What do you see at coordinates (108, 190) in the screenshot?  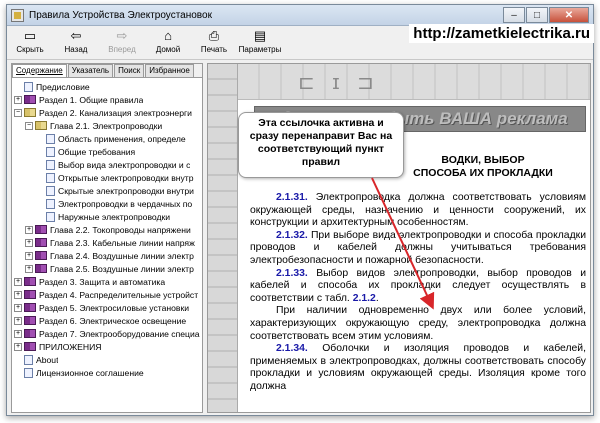 I see `tree-item: Скрытые электропроводки внутри` at bounding box center [108, 190].